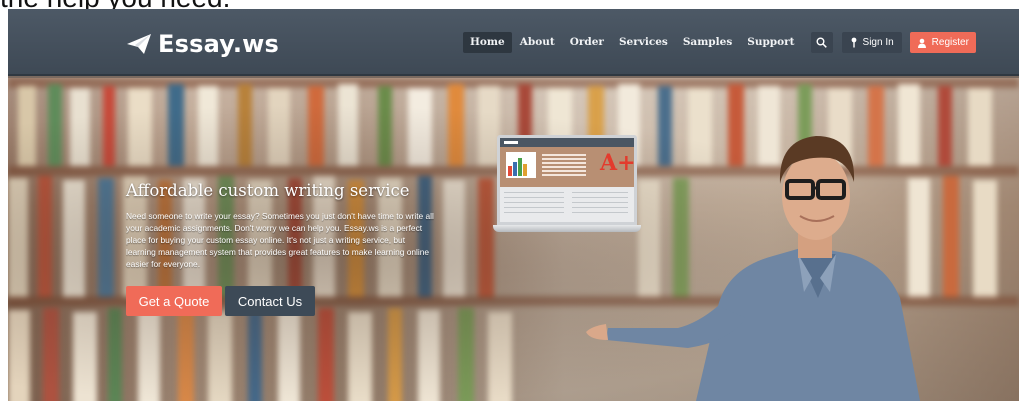  What do you see at coordinates (770, 42) in the screenshot?
I see `nav-support: Support` at bounding box center [770, 42].